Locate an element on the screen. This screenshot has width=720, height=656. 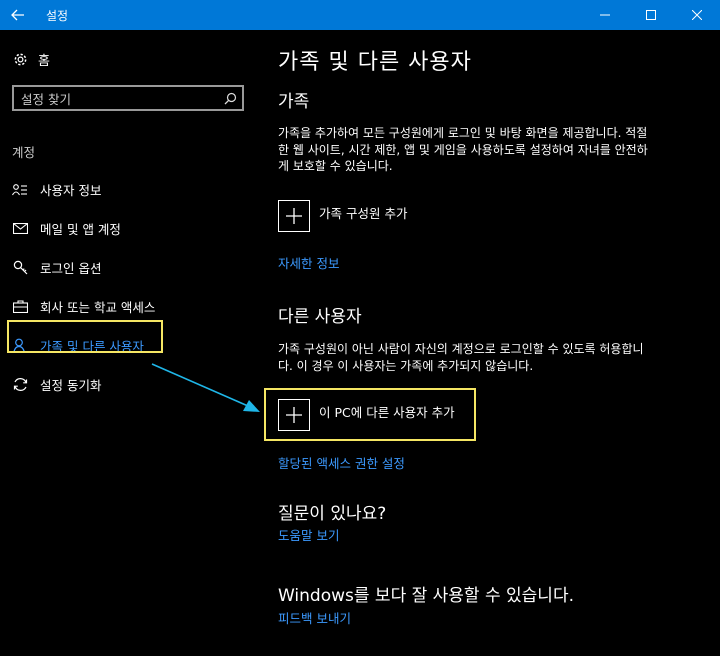
annotation-arrow is located at coordinates (205, 387).